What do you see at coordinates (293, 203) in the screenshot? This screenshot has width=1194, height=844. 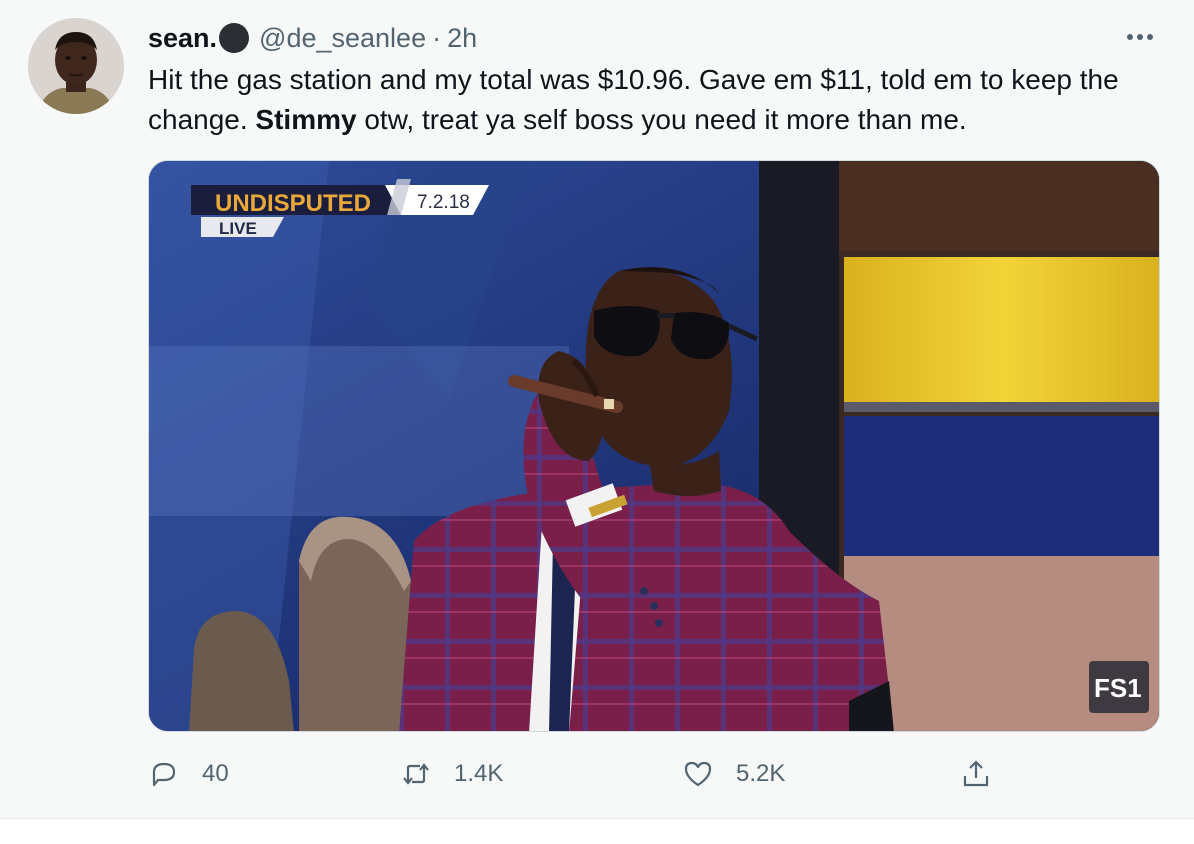 I see `show-title: UNDISPUTED` at bounding box center [293, 203].